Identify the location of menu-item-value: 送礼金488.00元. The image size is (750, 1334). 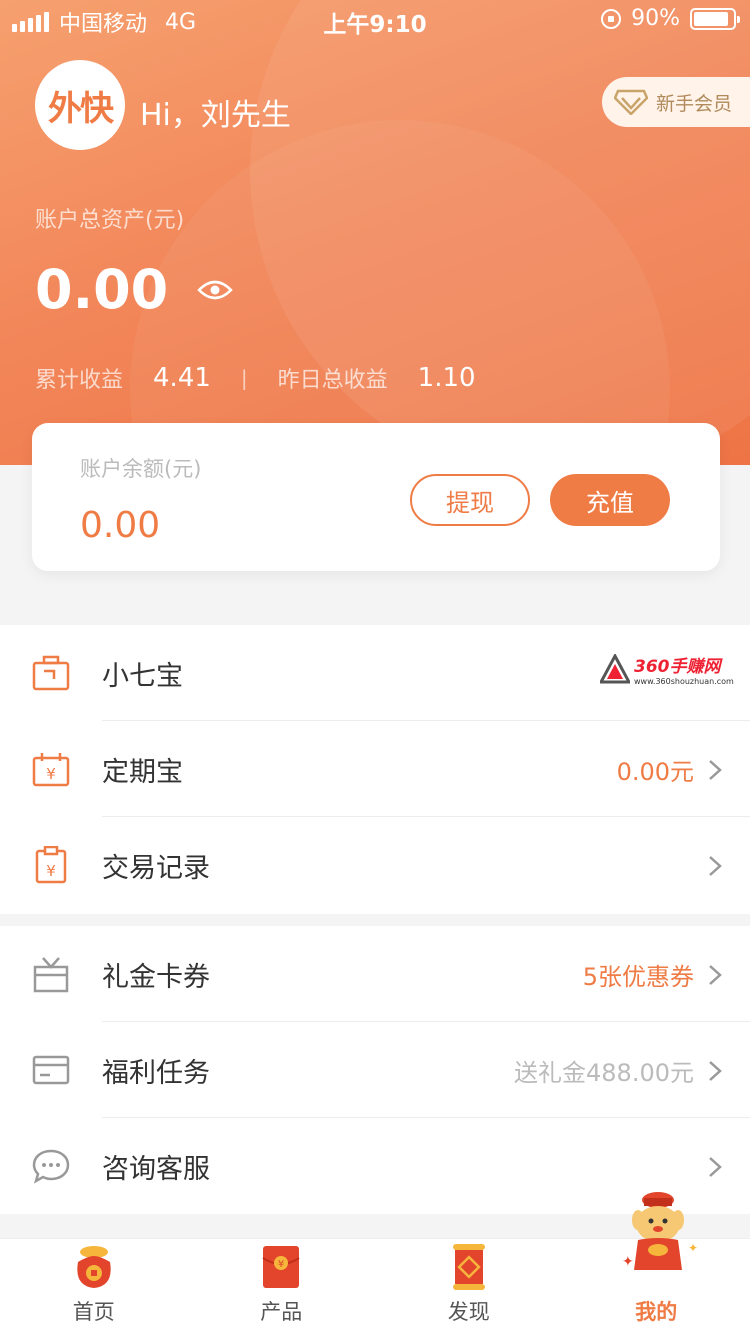
(604, 1072).